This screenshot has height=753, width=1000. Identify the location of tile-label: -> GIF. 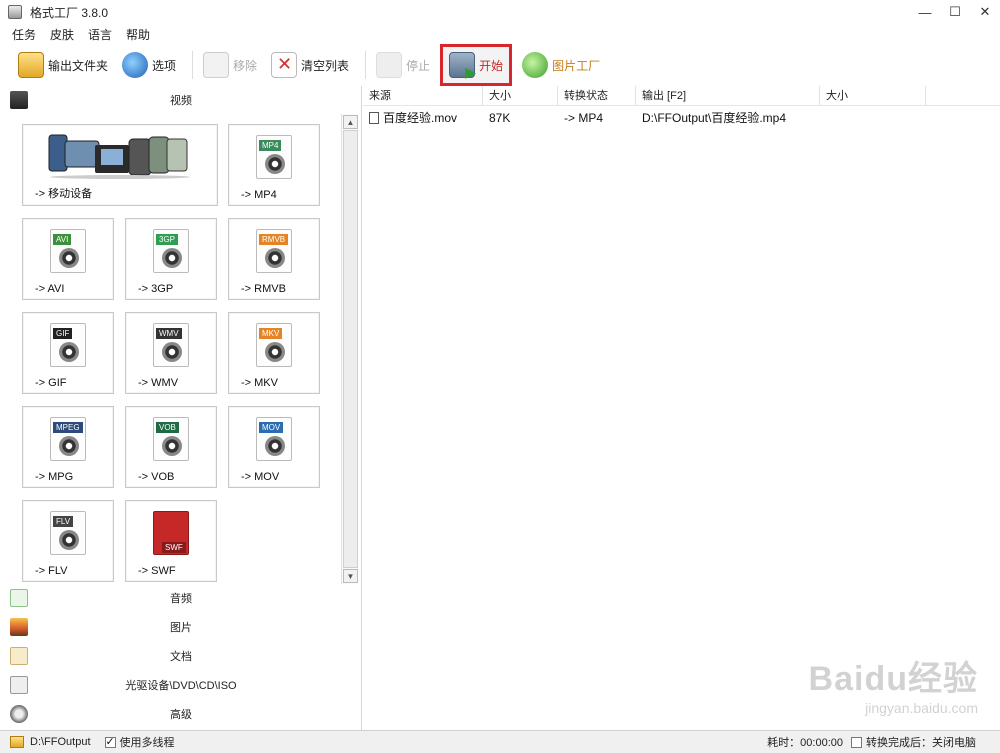
(51, 383).